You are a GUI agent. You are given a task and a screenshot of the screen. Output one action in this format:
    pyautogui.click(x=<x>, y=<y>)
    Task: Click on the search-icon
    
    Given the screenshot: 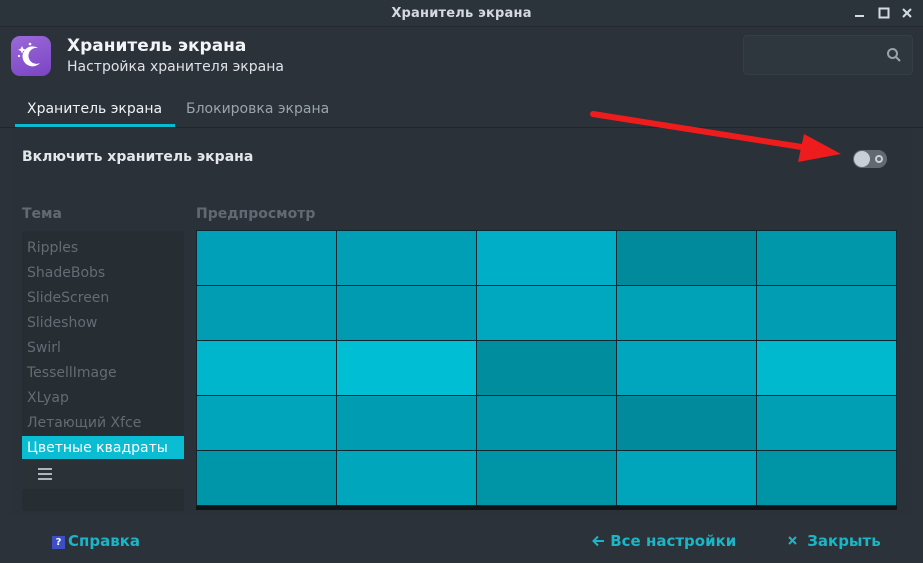 What is the action you would take?
    pyautogui.click(x=894, y=57)
    